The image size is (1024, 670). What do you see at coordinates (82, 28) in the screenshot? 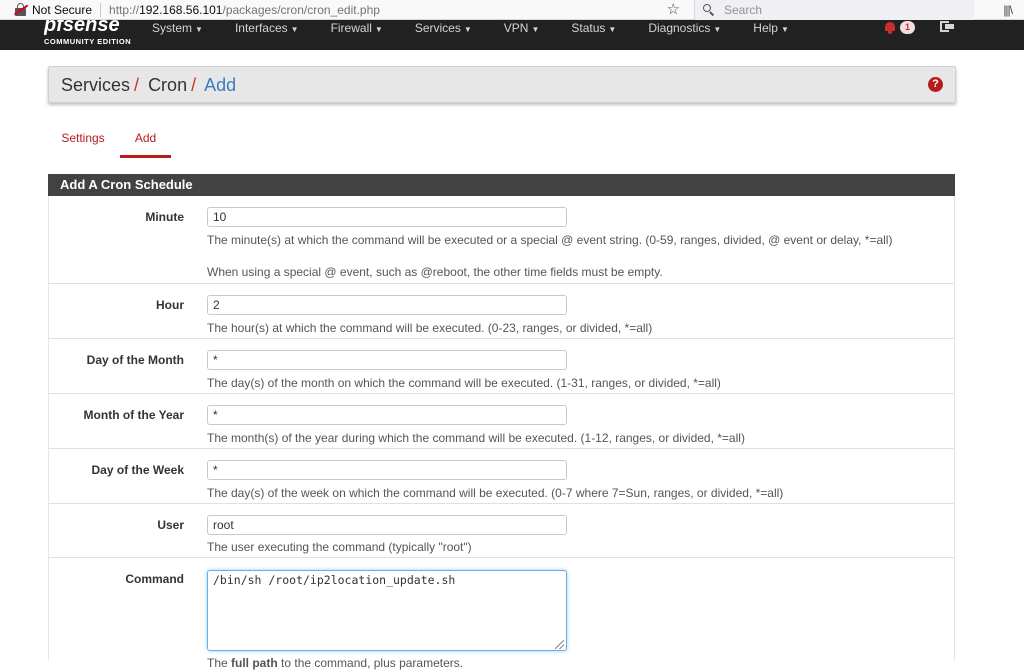
I see `logo-wordmark: pfsense` at bounding box center [82, 28].